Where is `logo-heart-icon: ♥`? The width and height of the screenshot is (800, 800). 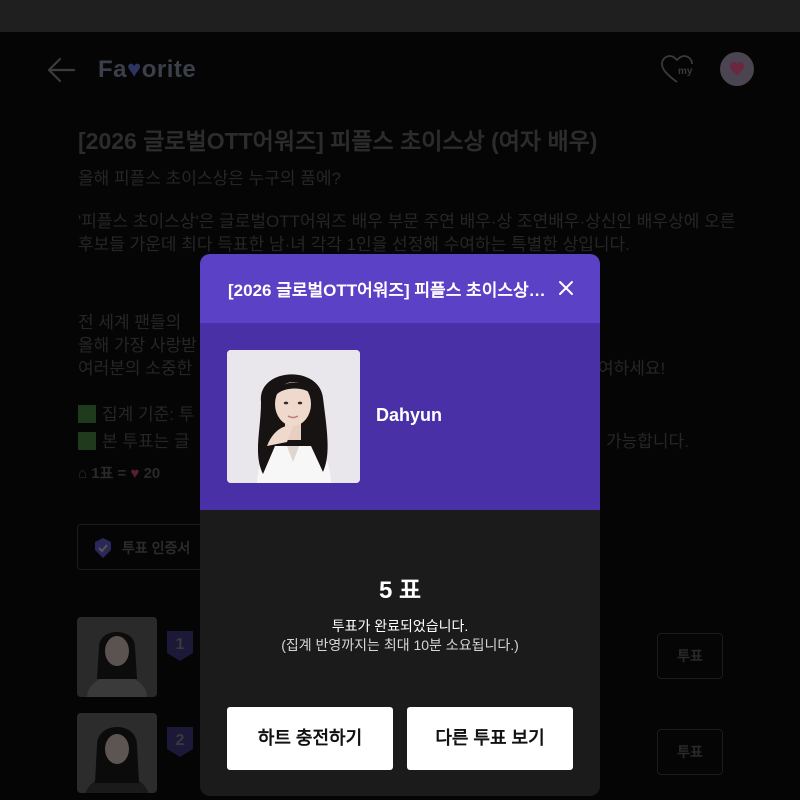
logo-heart-icon: ♥ is located at coordinates (134, 69).